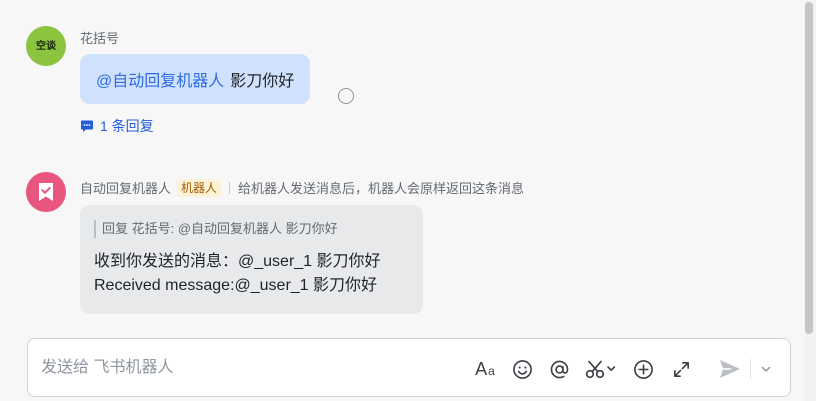 This screenshot has width=816, height=401. I want to click on font-format-icon: Aa, so click(485, 368).